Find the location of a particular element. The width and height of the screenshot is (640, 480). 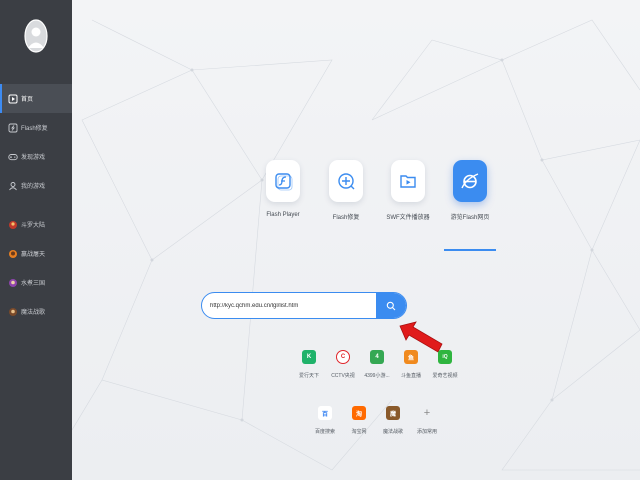

sidebar-item-flash-repair: Flash修复 is located at coordinates (36, 127).